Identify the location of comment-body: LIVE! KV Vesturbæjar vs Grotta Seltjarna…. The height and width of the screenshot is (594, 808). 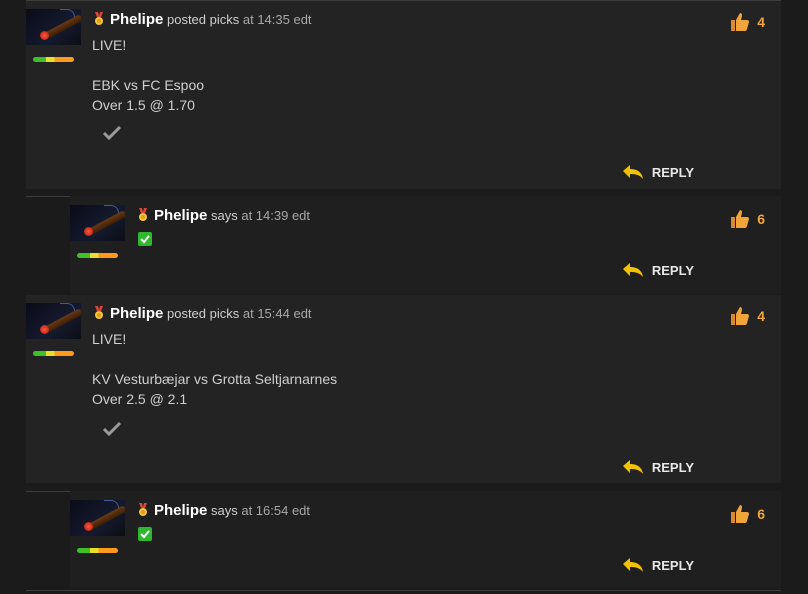
(214, 369).